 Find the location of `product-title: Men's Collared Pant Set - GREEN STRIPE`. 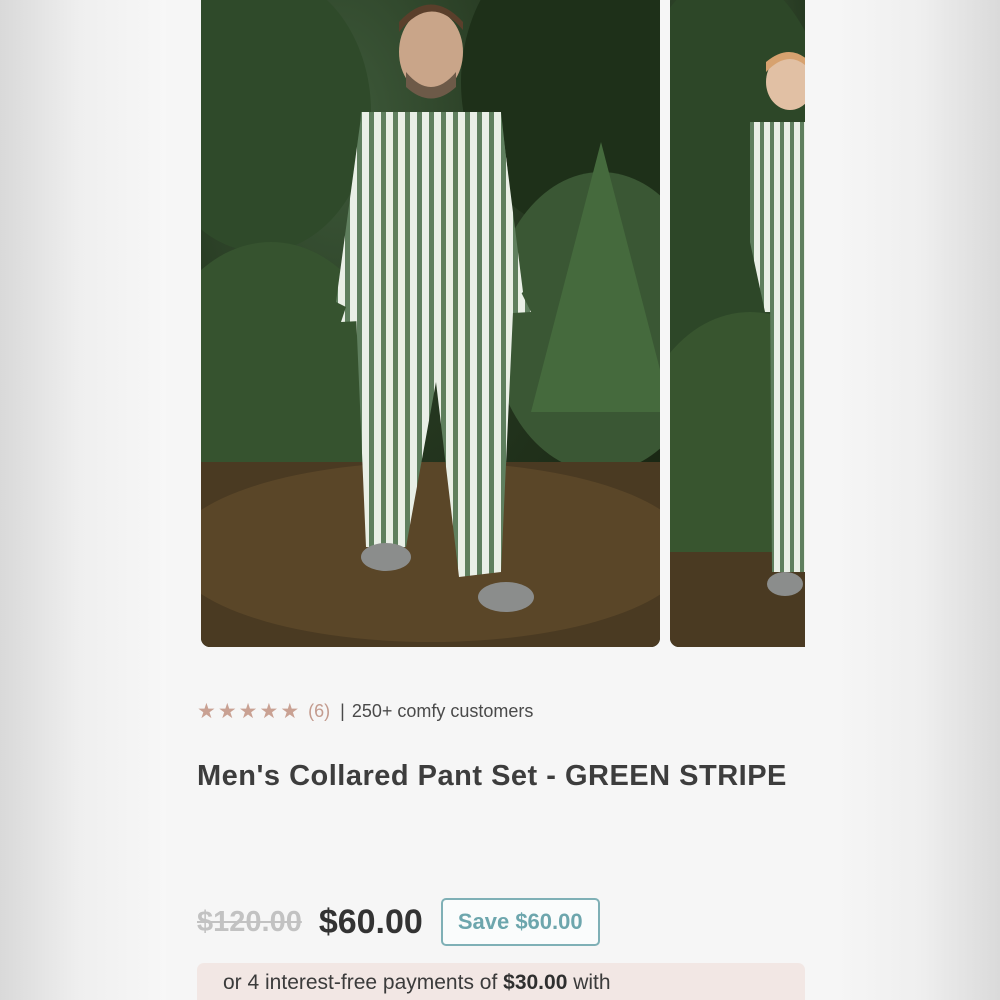

product-title: Men's Collared Pant Set - GREEN STRIPE is located at coordinates (492, 776).